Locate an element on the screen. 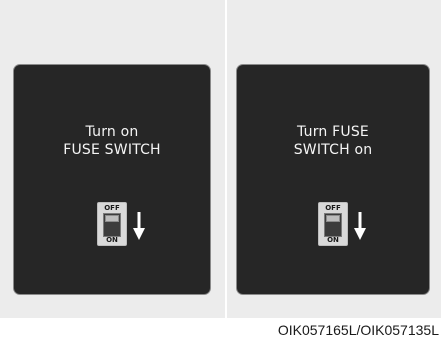 The height and width of the screenshot is (346, 441). message-line-1: Turn on is located at coordinates (112, 132).